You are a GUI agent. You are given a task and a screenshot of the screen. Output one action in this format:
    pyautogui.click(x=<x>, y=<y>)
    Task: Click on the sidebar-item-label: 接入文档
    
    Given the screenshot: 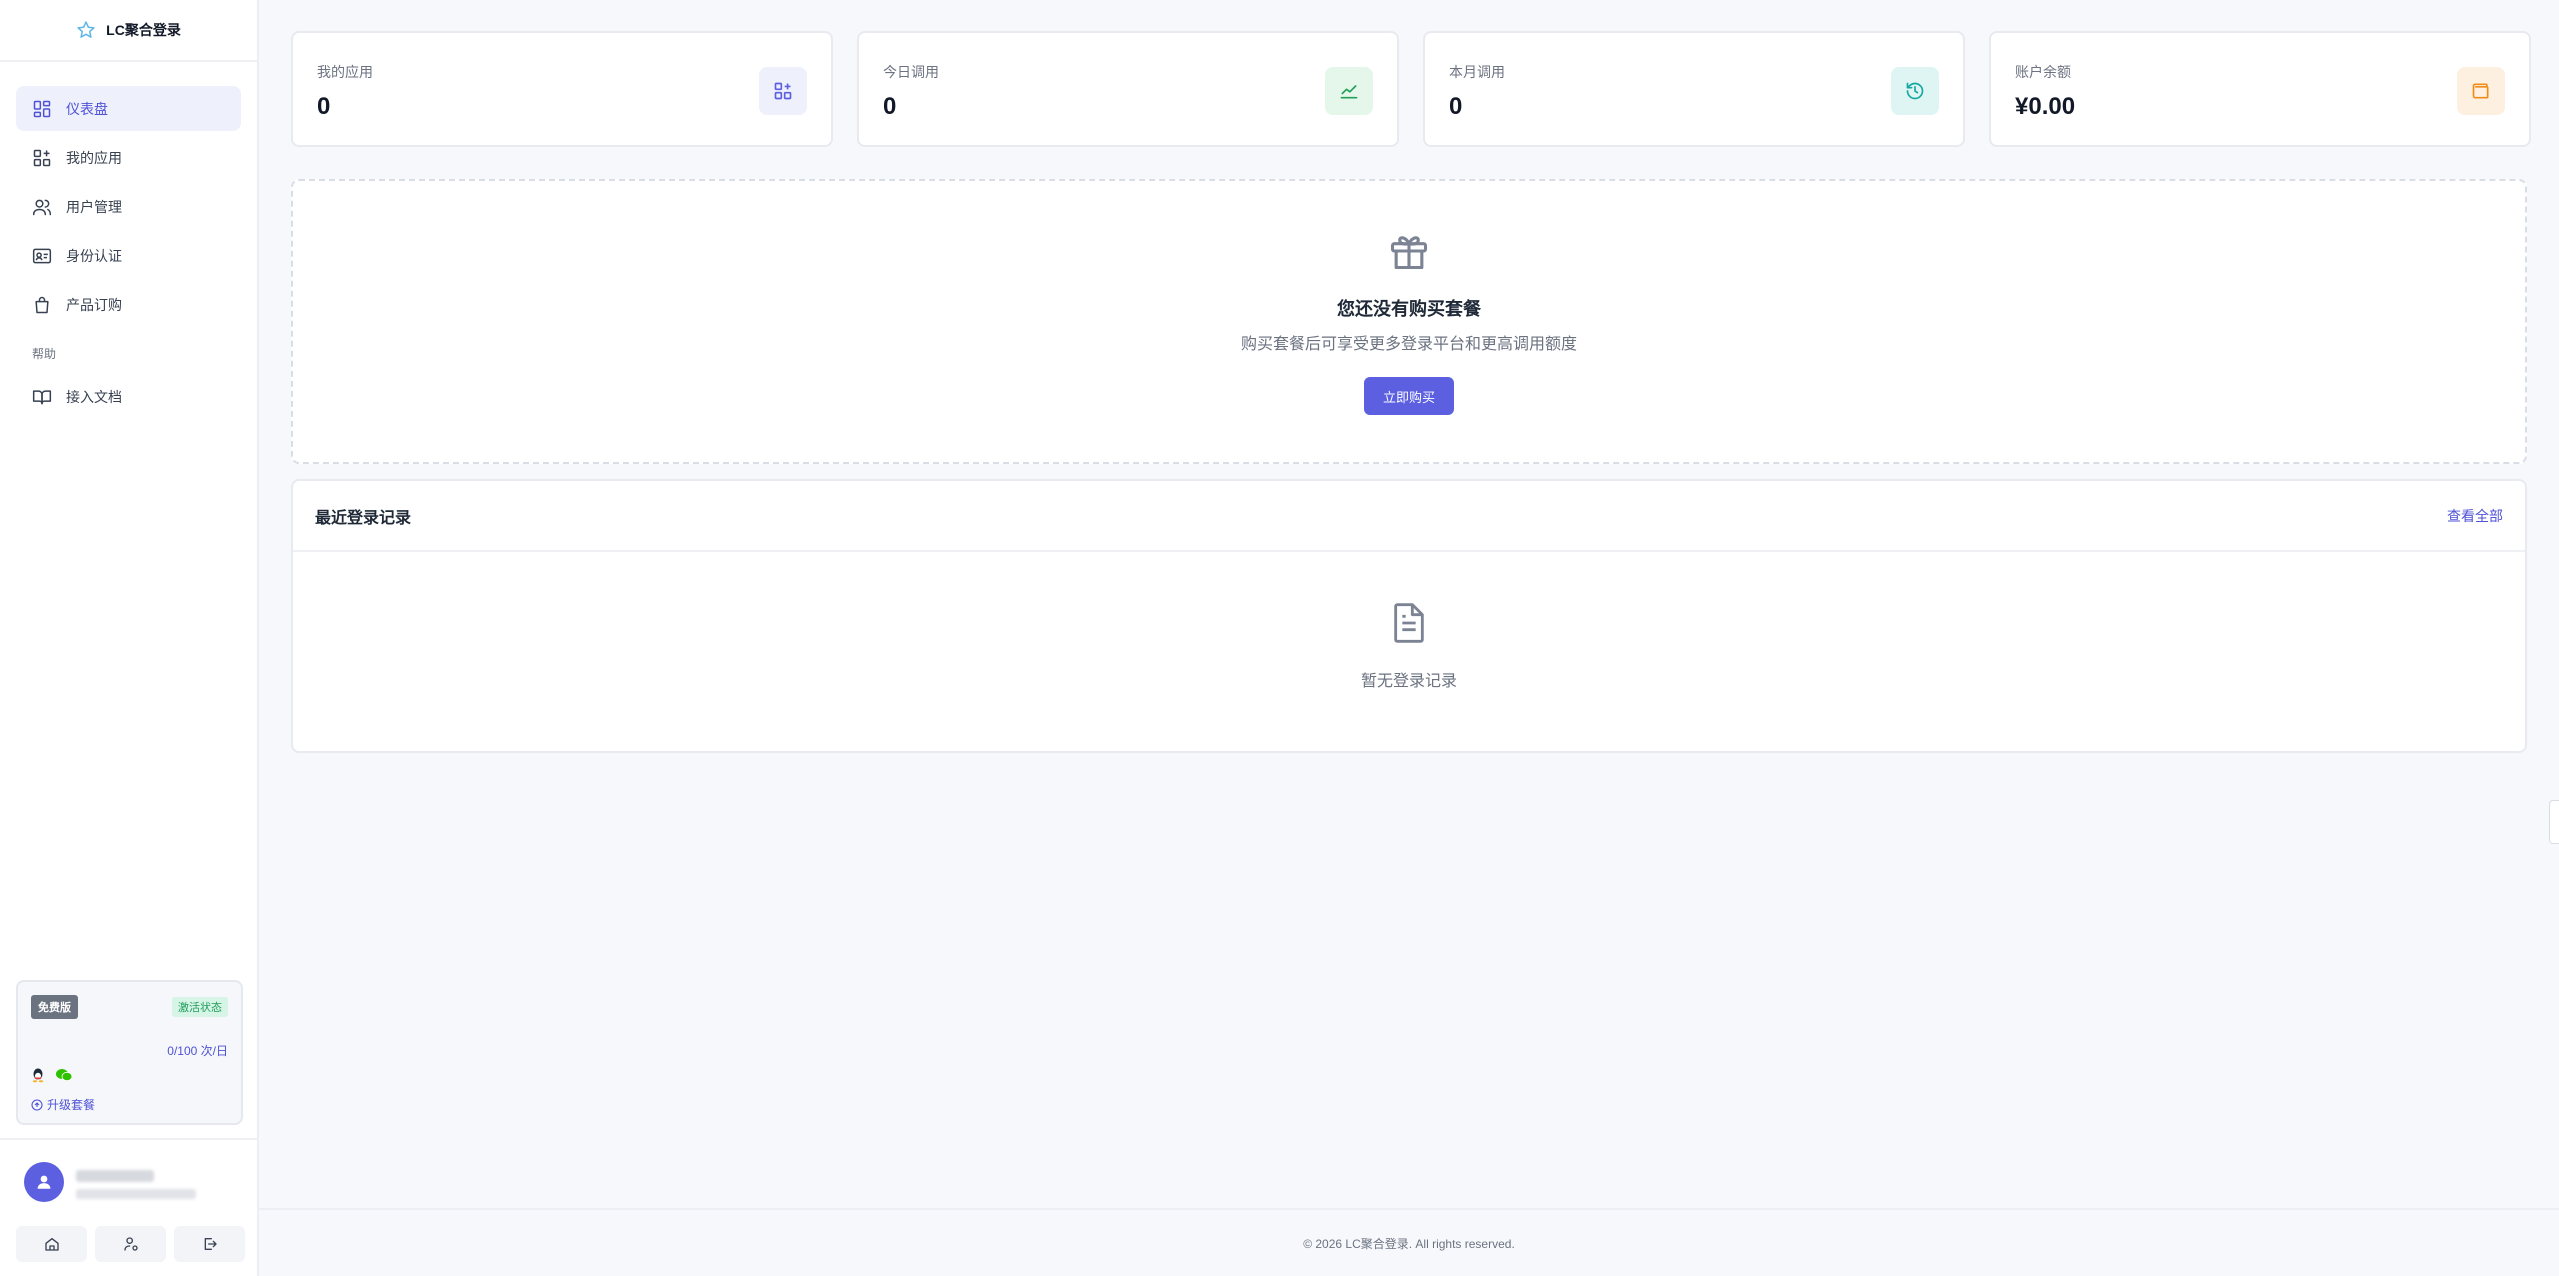 What is the action you would take?
    pyautogui.click(x=94, y=396)
    